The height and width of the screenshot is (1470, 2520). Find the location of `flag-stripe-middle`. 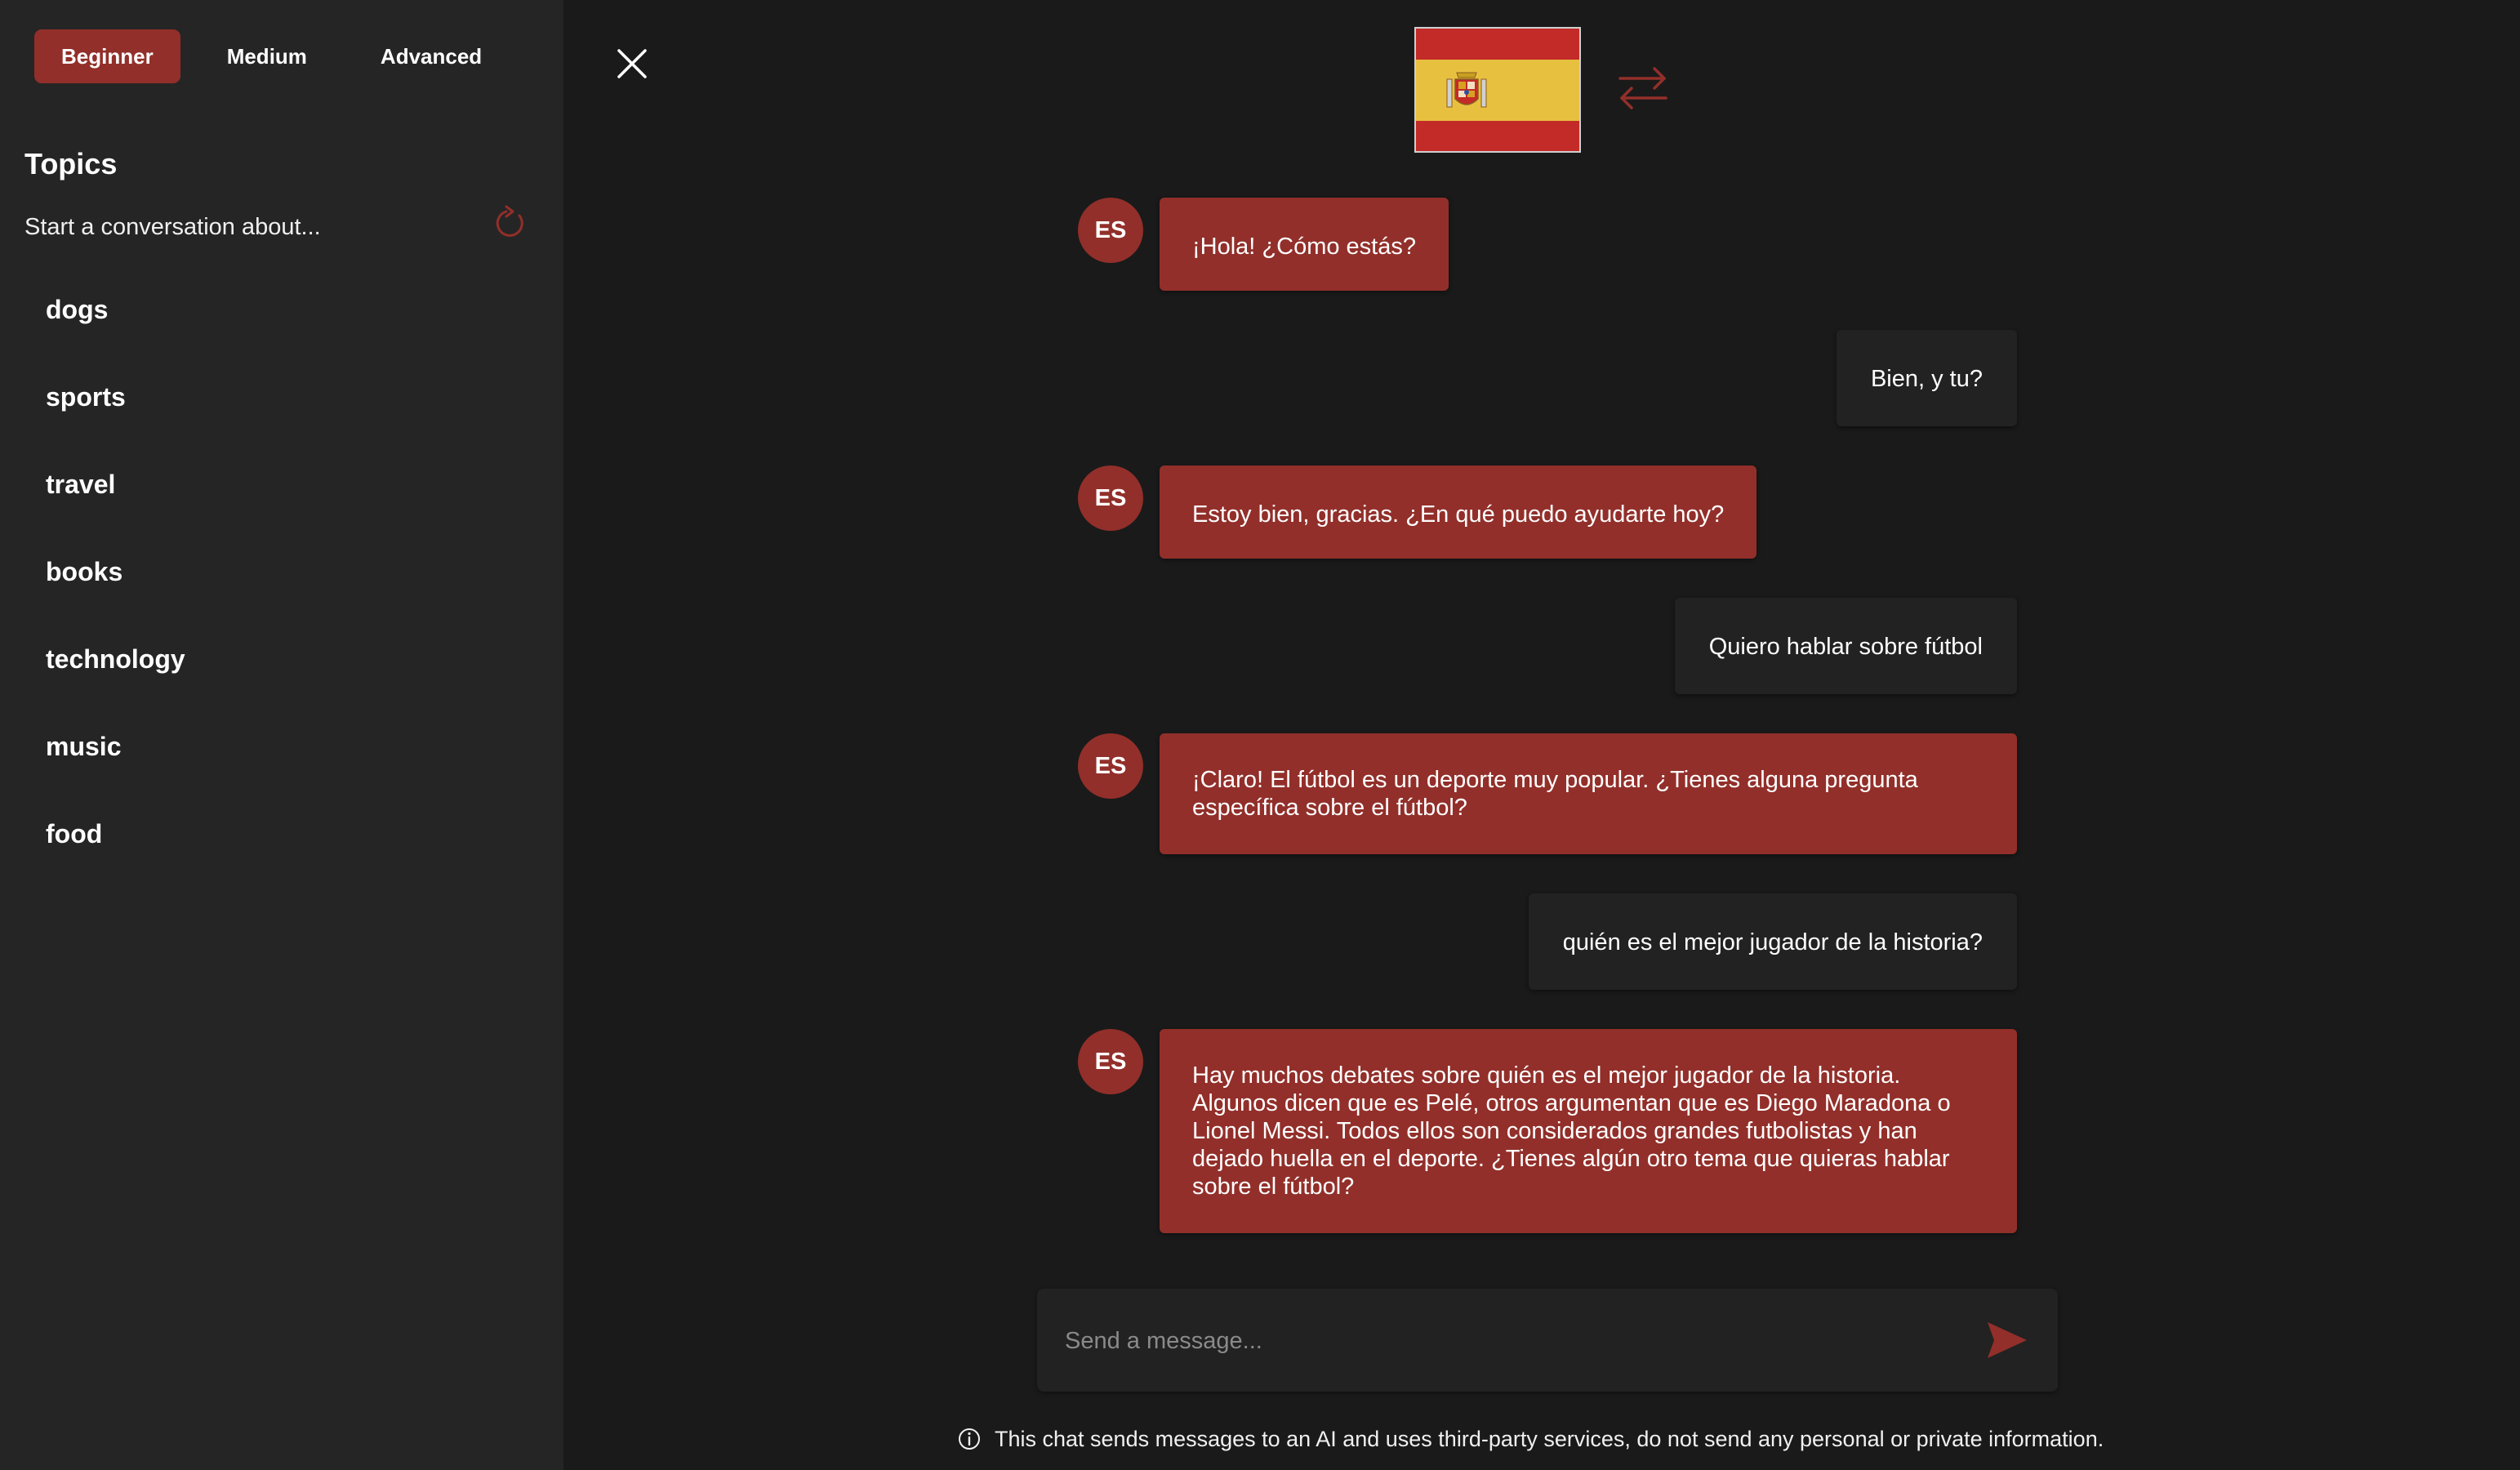

flag-stripe-middle is located at coordinates (1497, 90).